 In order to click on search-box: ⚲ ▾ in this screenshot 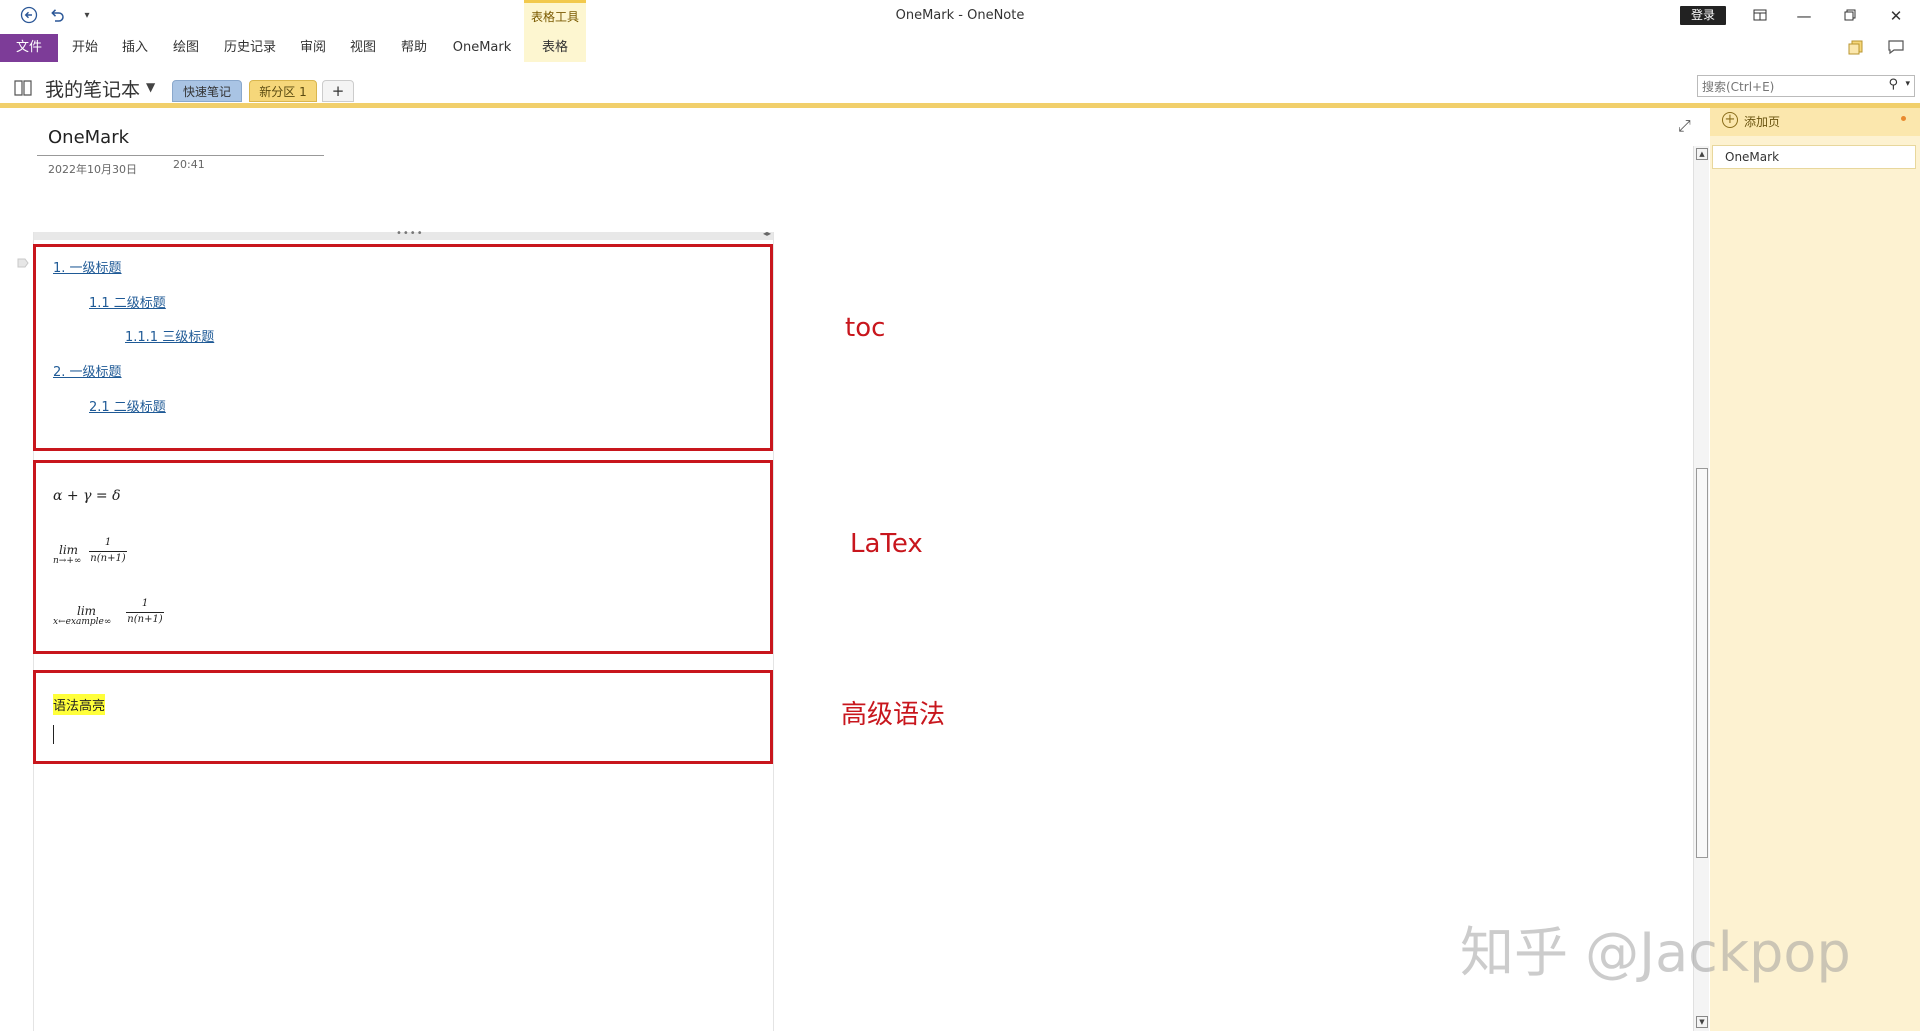, I will do `click(1806, 86)`.